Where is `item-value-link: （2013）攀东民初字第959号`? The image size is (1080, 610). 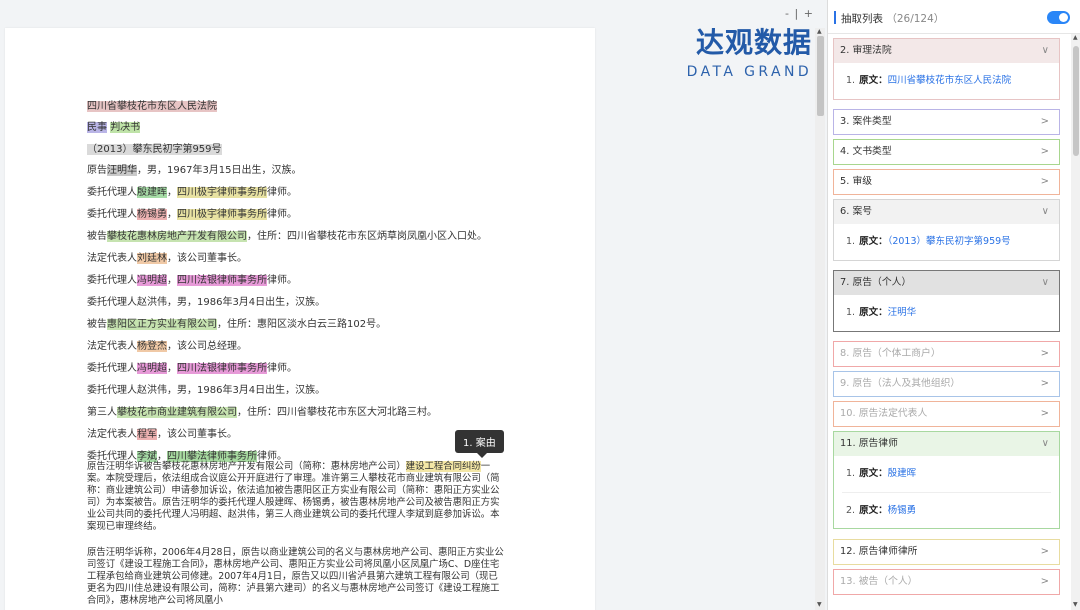 item-value-link: （2013）攀东民初字第959号 is located at coordinates (949, 241).